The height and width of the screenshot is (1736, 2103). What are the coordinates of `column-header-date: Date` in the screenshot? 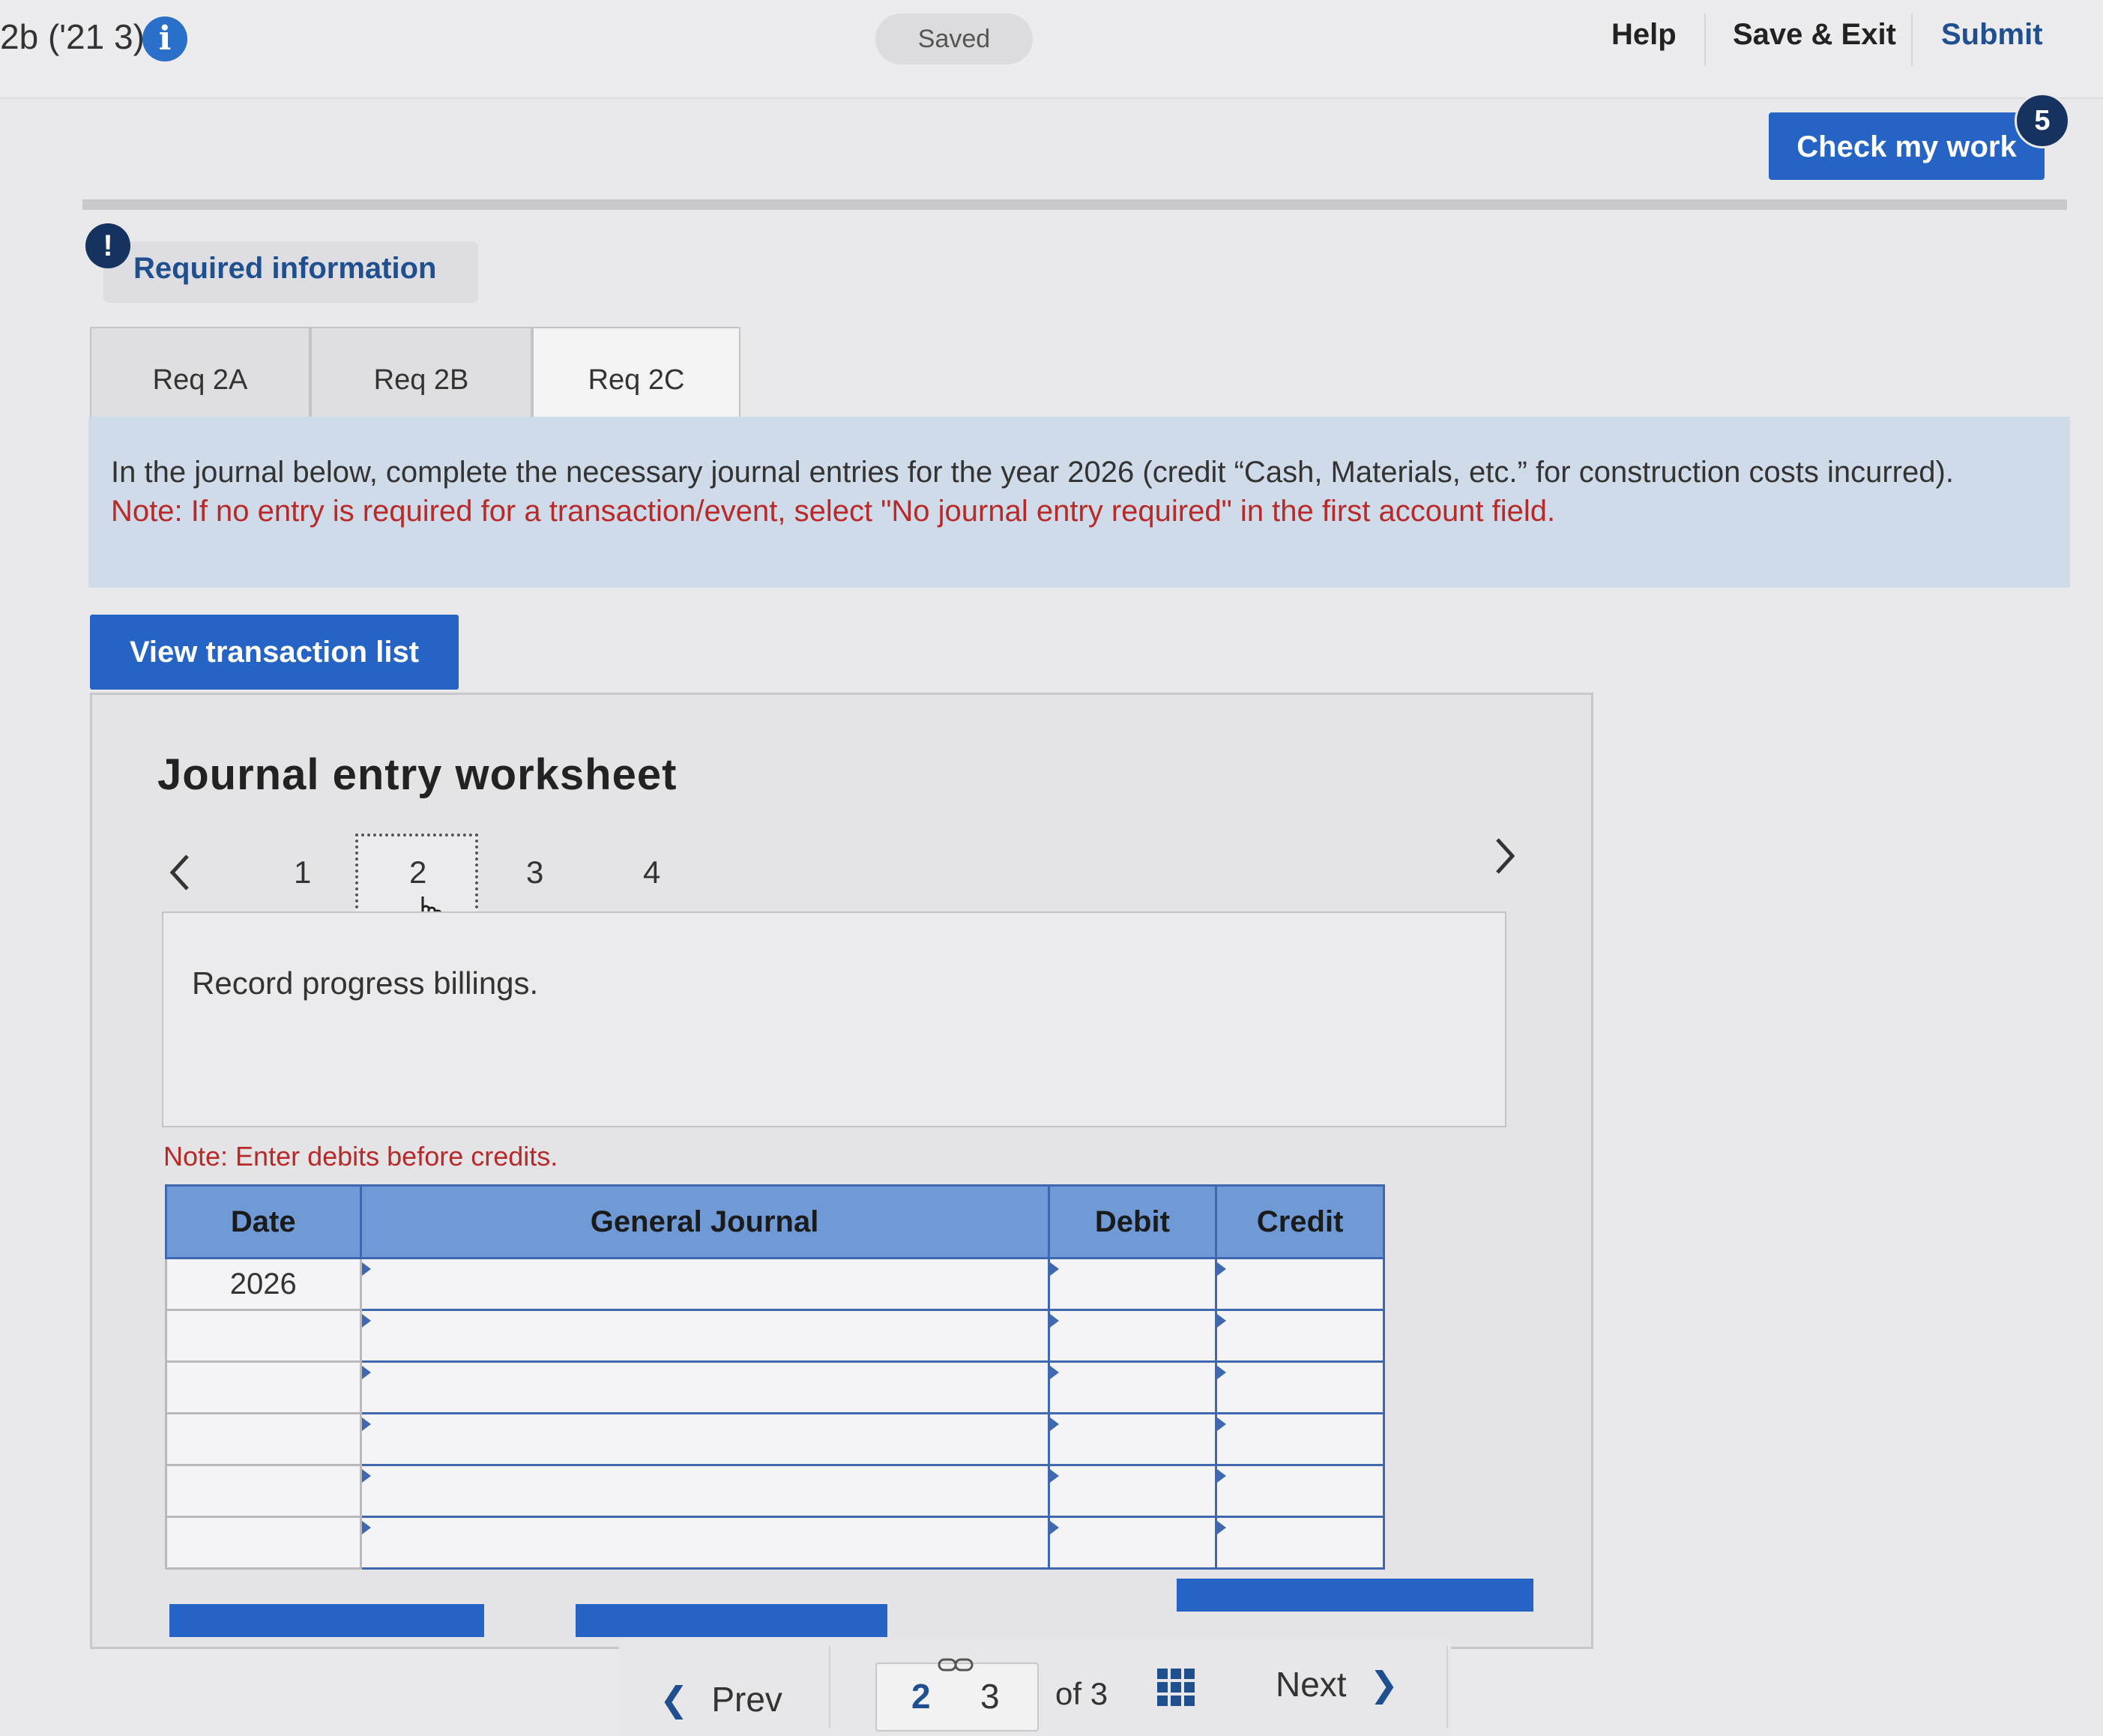 It's located at (263, 1222).